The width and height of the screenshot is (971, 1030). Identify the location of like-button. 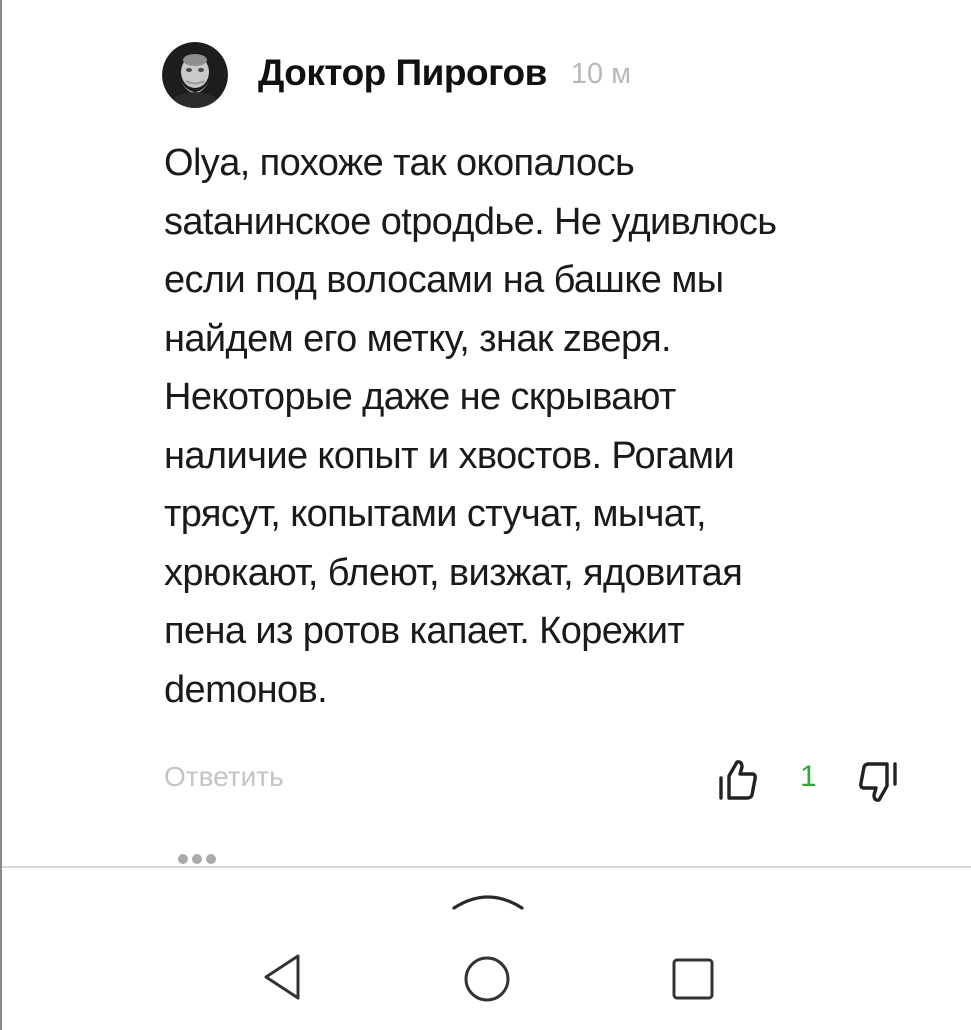
(738, 780).